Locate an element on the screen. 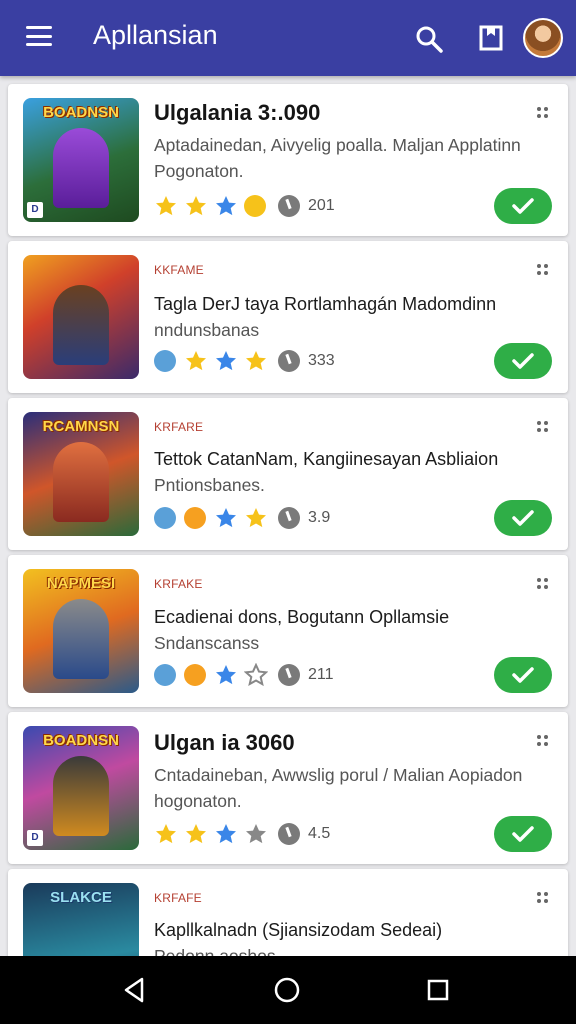 This screenshot has width=576, height=1024. bookmark-icon is located at coordinates (491, 38).